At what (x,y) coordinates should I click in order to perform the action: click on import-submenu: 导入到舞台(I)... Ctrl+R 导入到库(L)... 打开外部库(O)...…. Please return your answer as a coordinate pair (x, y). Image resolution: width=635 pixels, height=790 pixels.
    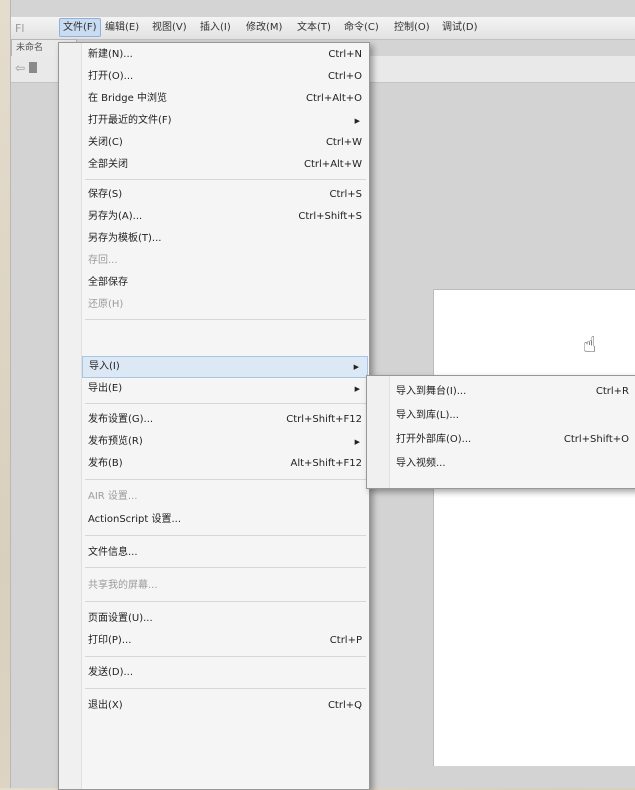
    Looking at the image, I should click on (500, 432).